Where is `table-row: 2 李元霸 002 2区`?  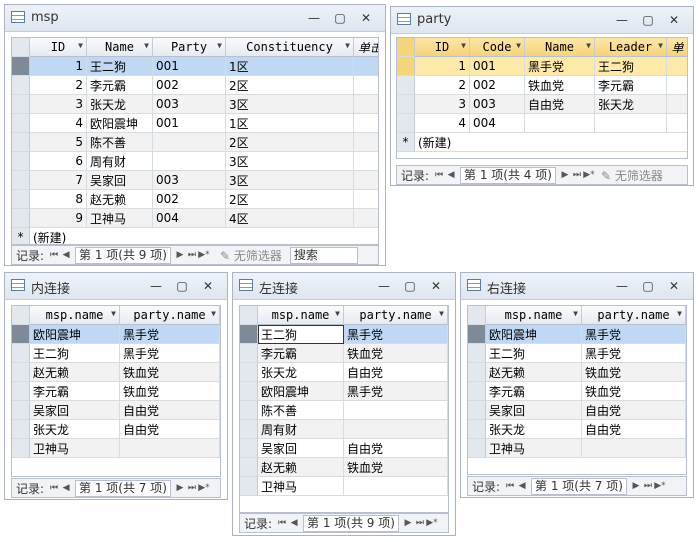
table-row: 2 李元霸 002 2区 is located at coordinates (195, 85).